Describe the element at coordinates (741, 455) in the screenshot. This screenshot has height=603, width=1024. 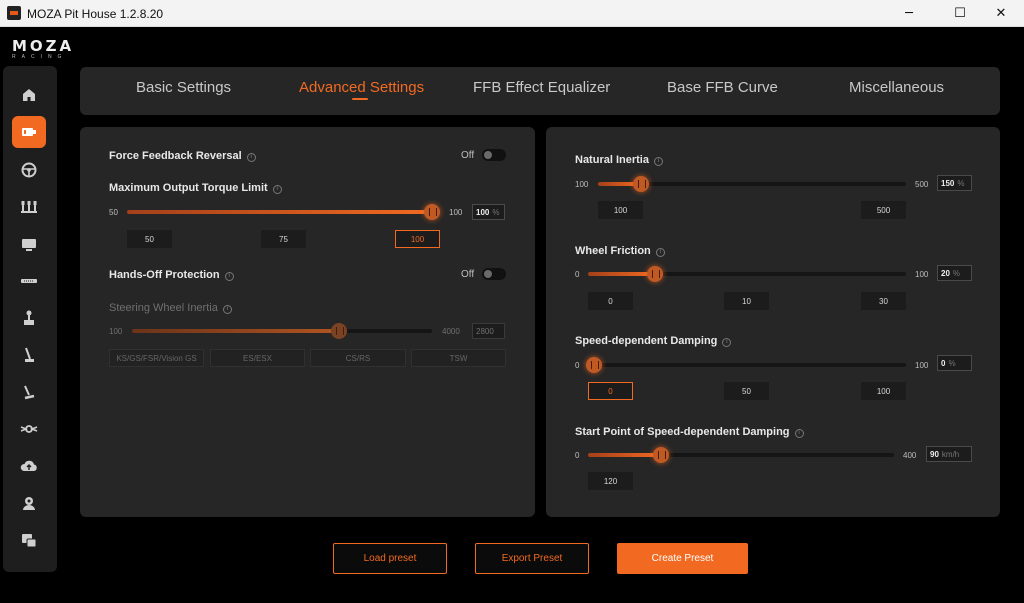
I see `damping-start-slider` at that location.